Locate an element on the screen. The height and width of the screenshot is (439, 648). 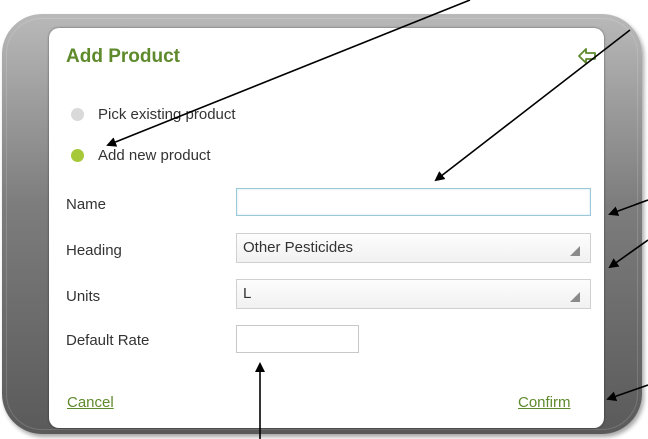
units-select-value: L is located at coordinates (247, 293).